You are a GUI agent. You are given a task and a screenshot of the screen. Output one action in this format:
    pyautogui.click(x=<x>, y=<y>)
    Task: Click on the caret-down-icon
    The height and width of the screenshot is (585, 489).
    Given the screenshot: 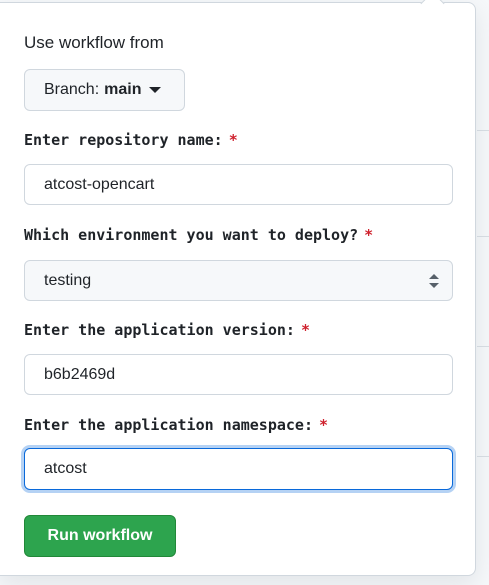 What is the action you would take?
    pyautogui.click(x=155, y=90)
    